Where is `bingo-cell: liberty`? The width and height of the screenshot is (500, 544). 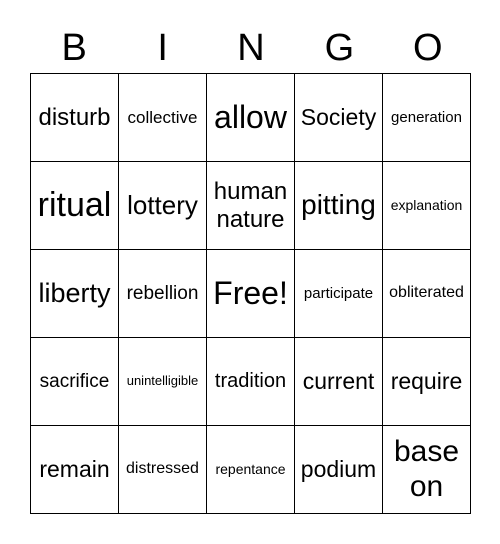 bingo-cell: liberty is located at coordinates (75, 294).